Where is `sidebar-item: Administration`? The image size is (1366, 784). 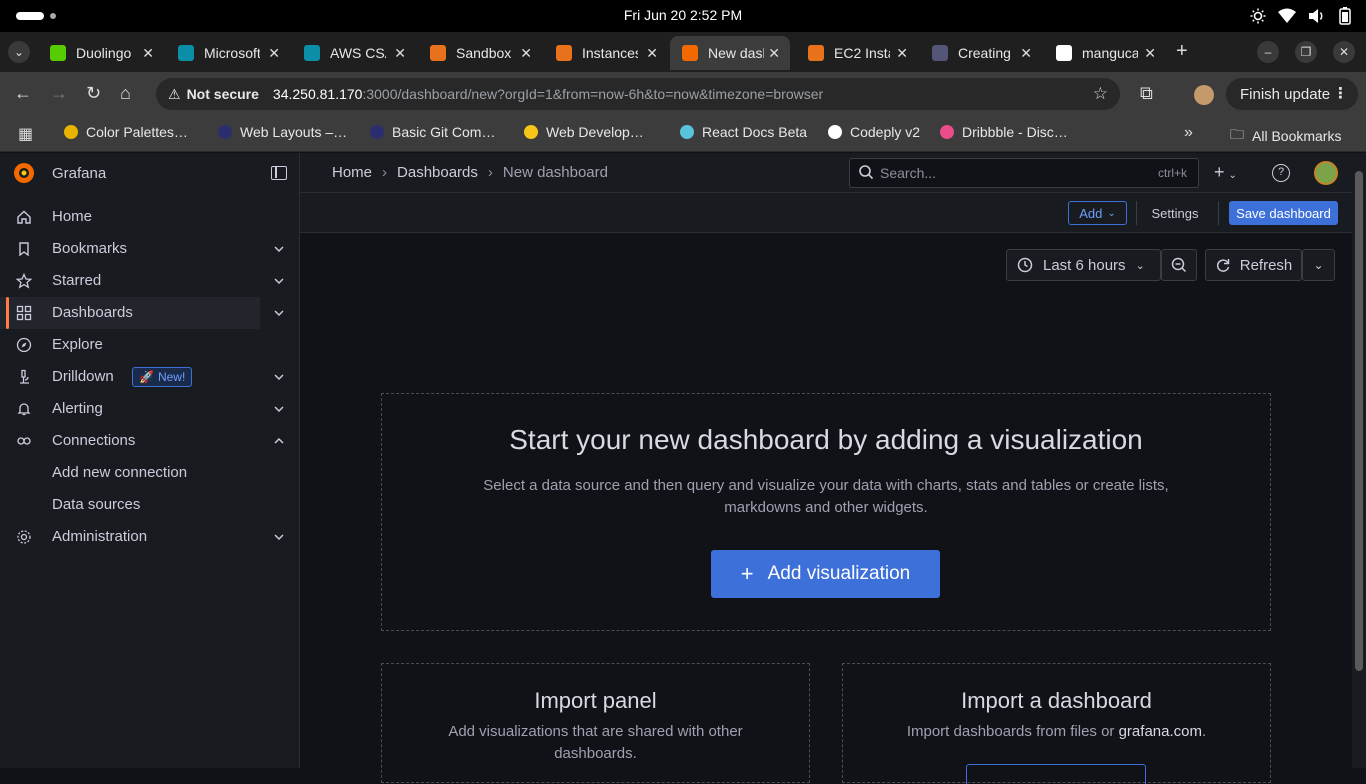
sidebar-item: Administration is located at coordinates (150, 537).